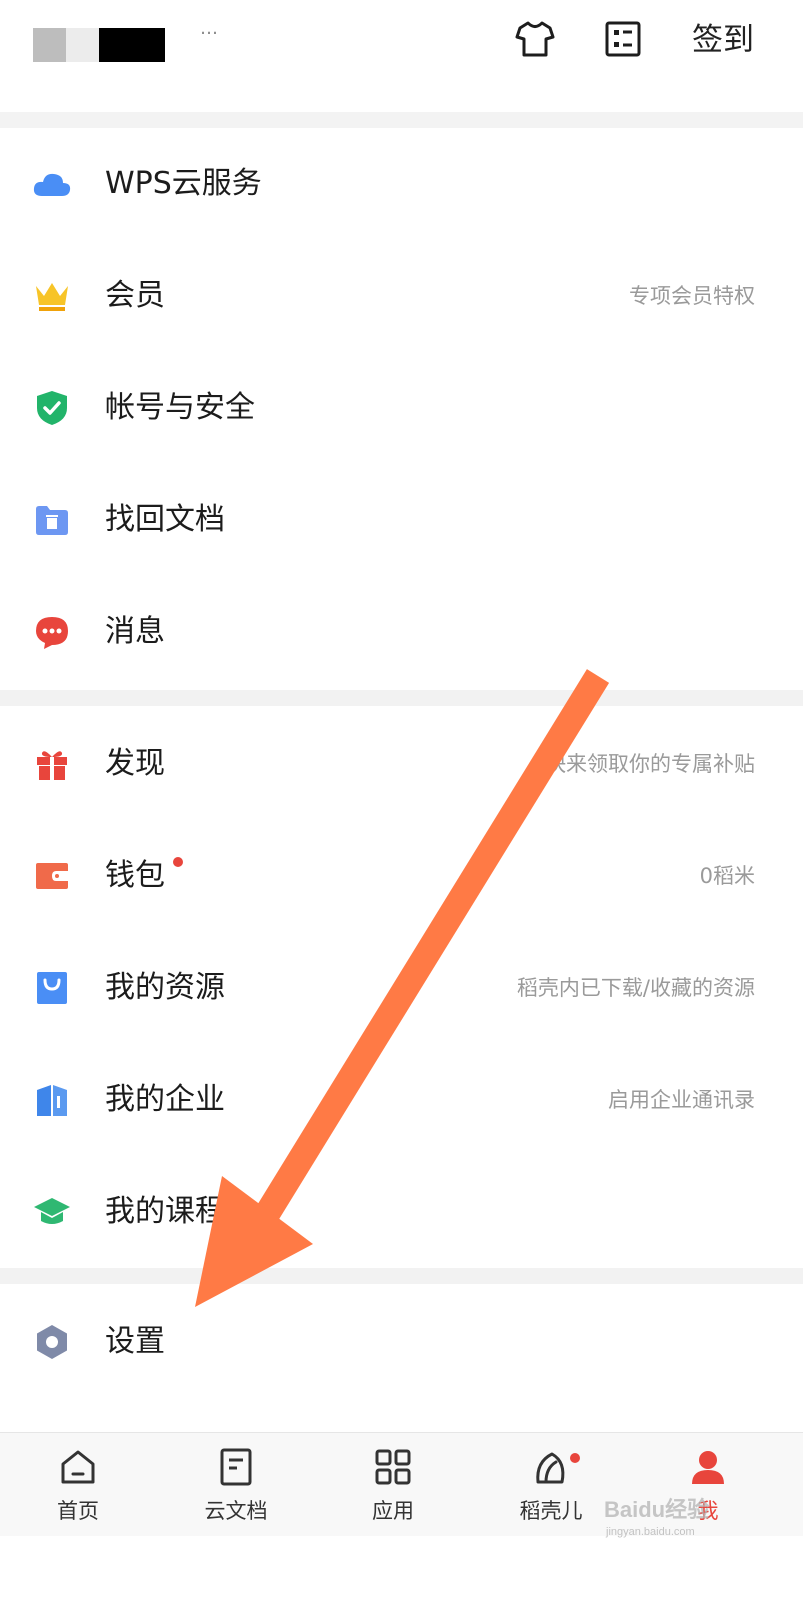 Image resolution: width=803 pixels, height=1600 pixels. I want to click on menu-item-courses: 我的课程, so click(401, 1212).